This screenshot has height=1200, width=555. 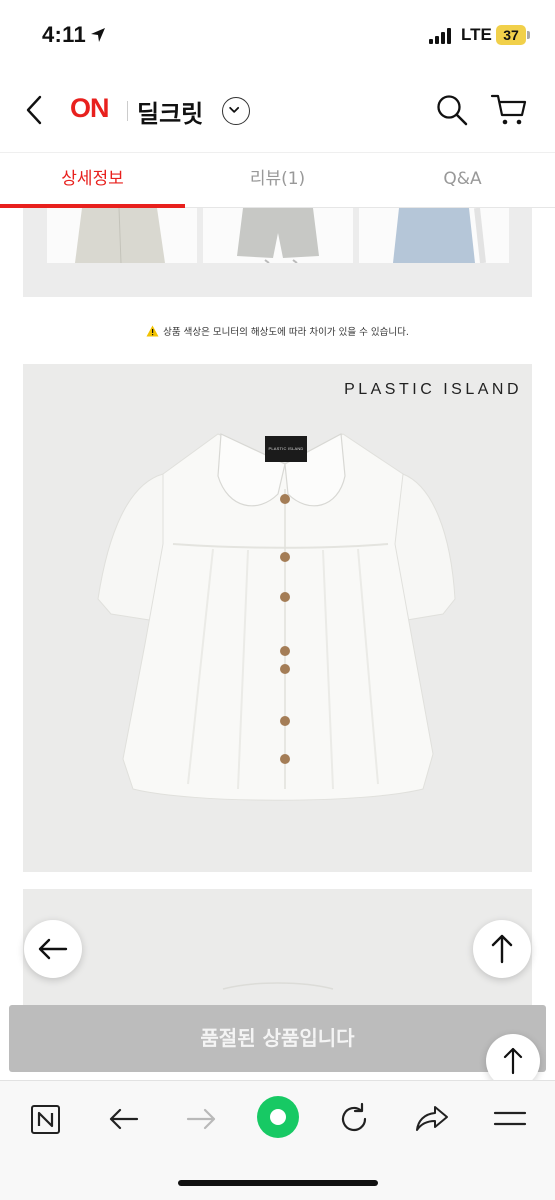 What do you see at coordinates (278, 1183) in the screenshot?
I see `home-indicator` at bounding box center [278, 1183].